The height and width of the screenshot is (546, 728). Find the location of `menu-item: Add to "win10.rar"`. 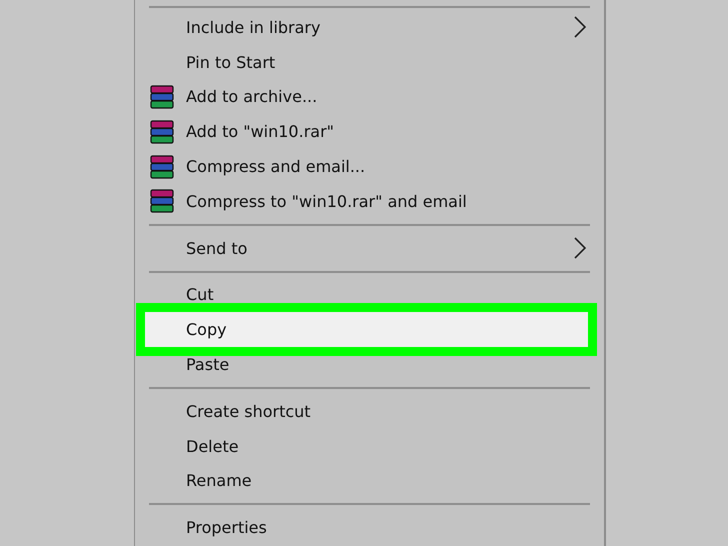

menu-item: Add to "win10.rar" is located at coordinates (366, 132).